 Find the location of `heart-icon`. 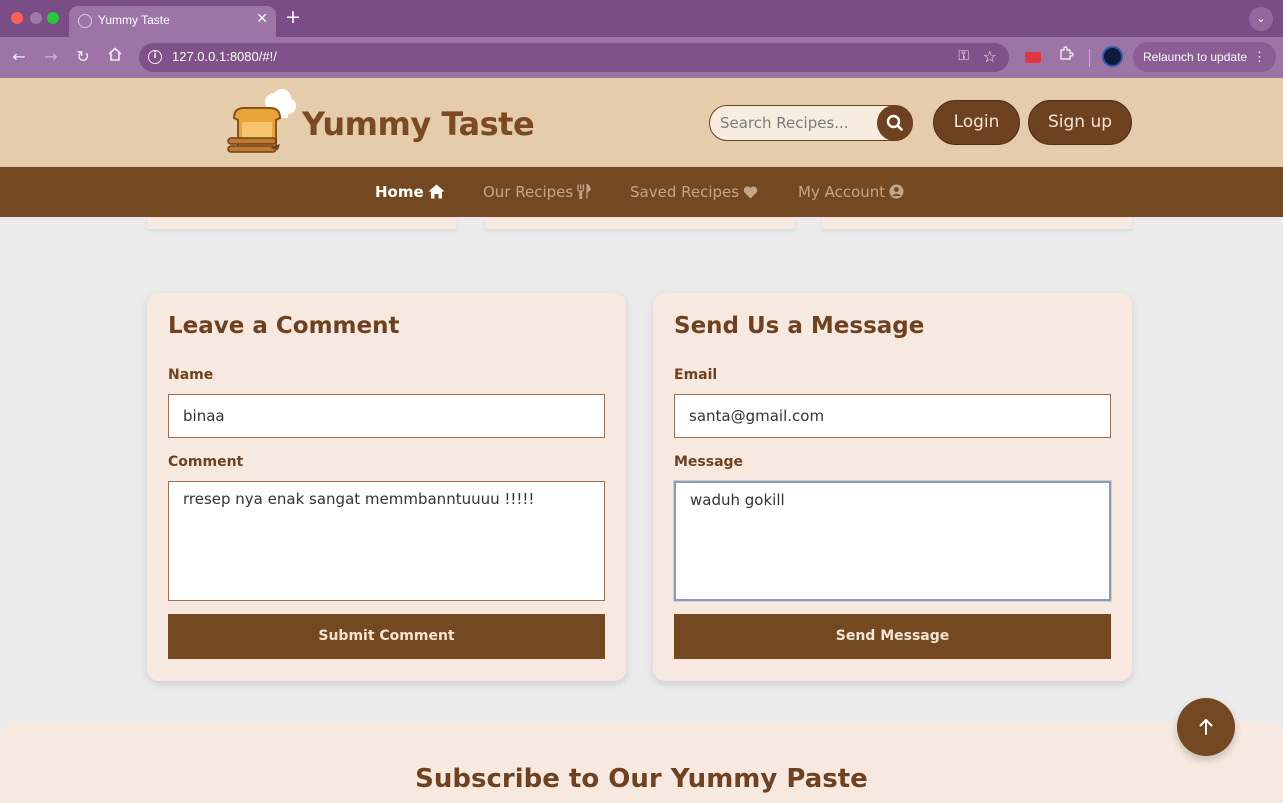

heart-icon is located at coordinates (750, 192).